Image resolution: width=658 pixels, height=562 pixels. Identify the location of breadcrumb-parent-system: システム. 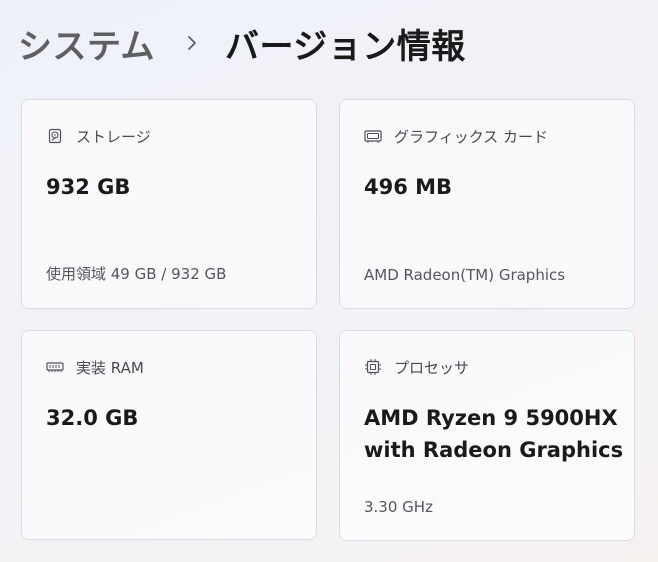
(86, 43).